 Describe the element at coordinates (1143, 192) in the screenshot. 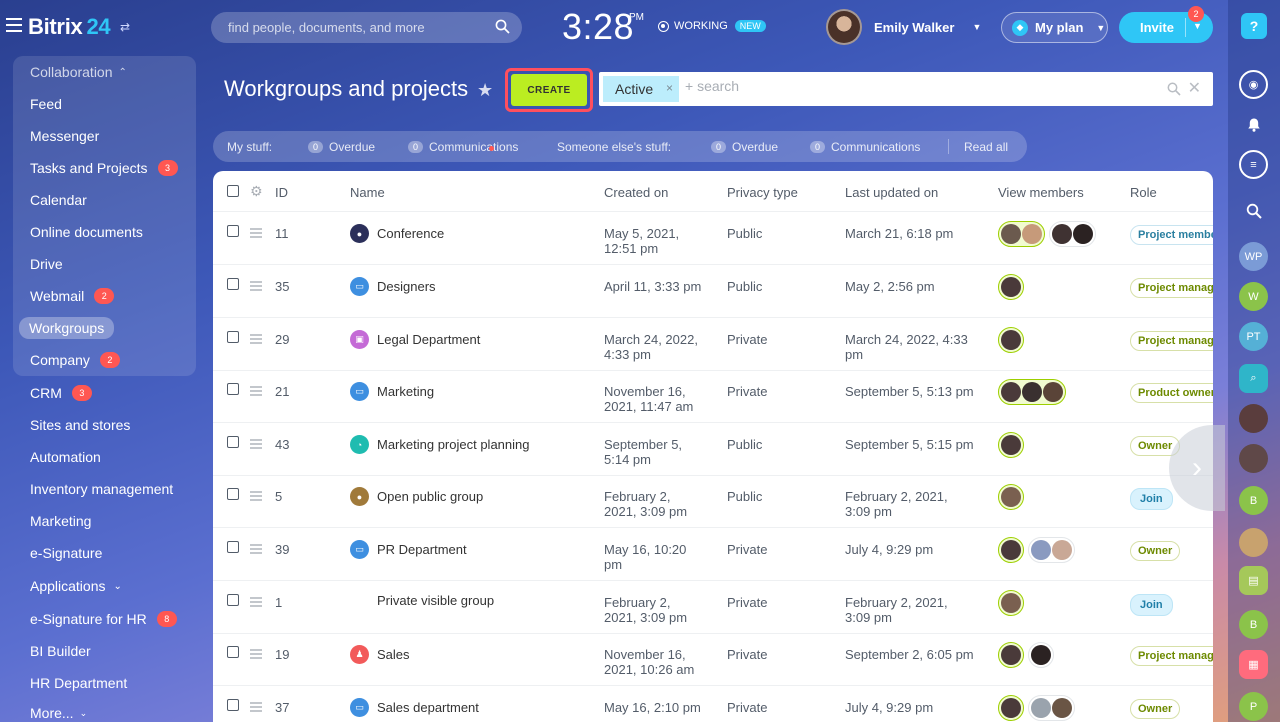

I see `column-header-role: Role` at that location.